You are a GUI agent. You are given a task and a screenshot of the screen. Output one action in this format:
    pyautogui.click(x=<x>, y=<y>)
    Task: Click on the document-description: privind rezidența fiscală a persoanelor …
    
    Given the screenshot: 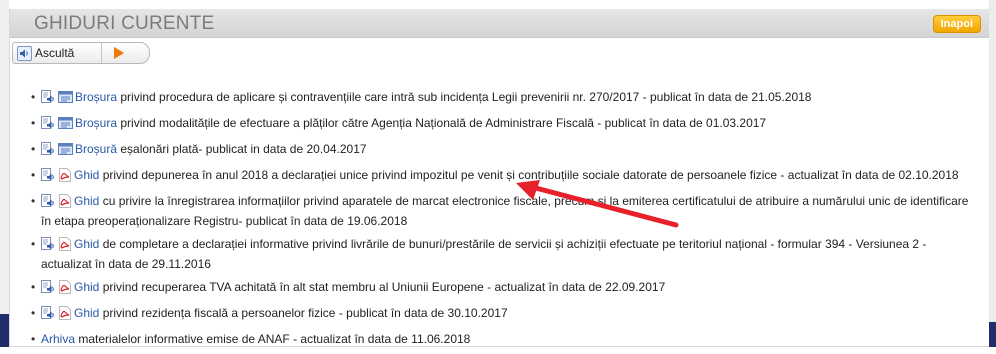 What is the action you would take?
    pyautogui.click(x=303, y=313)
    